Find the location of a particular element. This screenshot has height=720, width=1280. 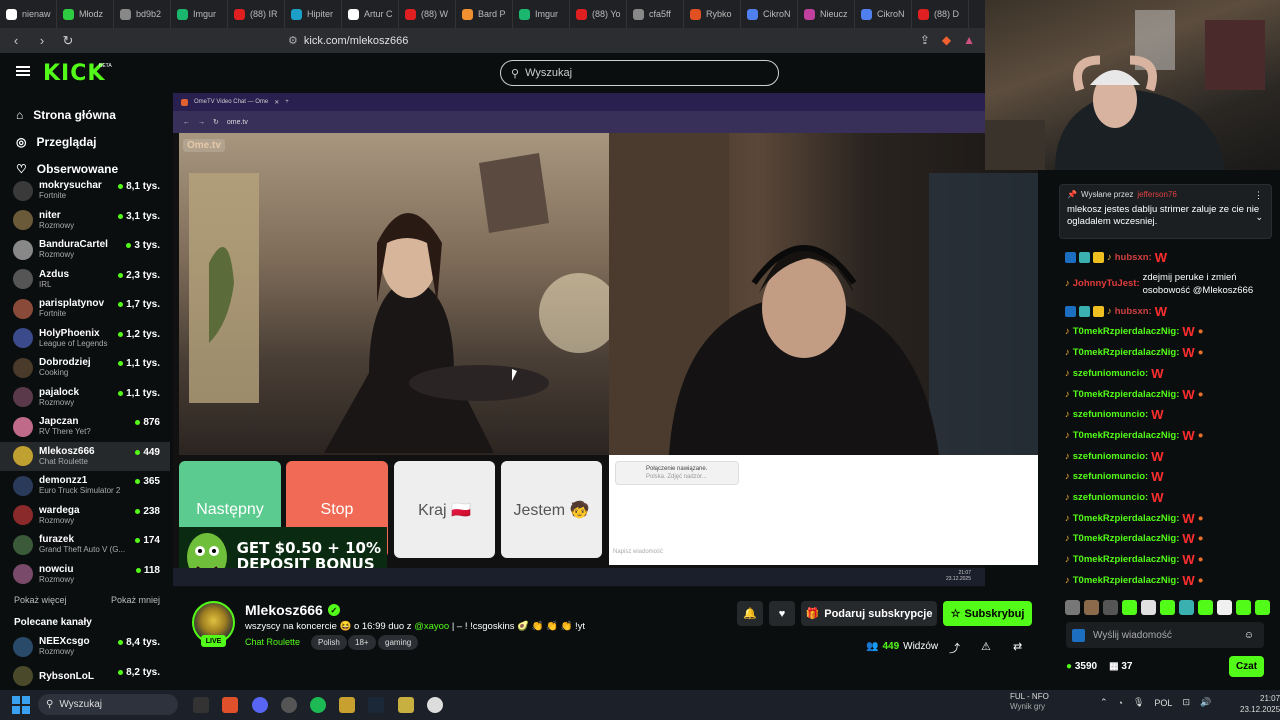

browser-tab: (88) IR is located at coordinates (256, 14).